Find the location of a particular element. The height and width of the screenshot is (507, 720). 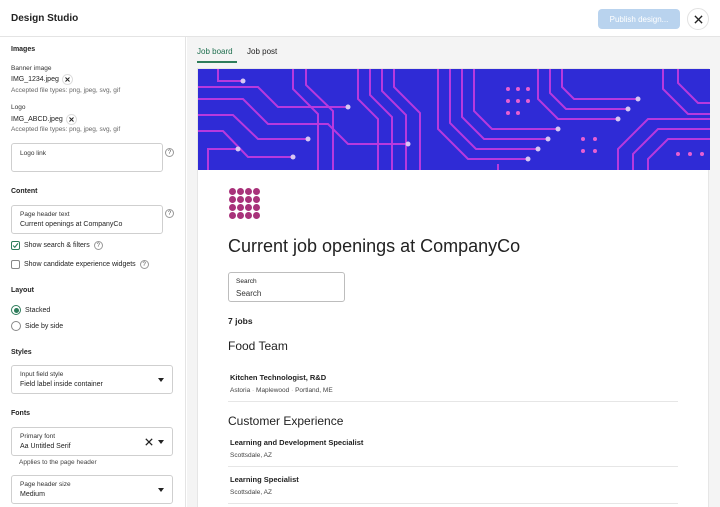

show-widgets-option: Show candidate experience widgets ? is located at coordinates (80, 264).